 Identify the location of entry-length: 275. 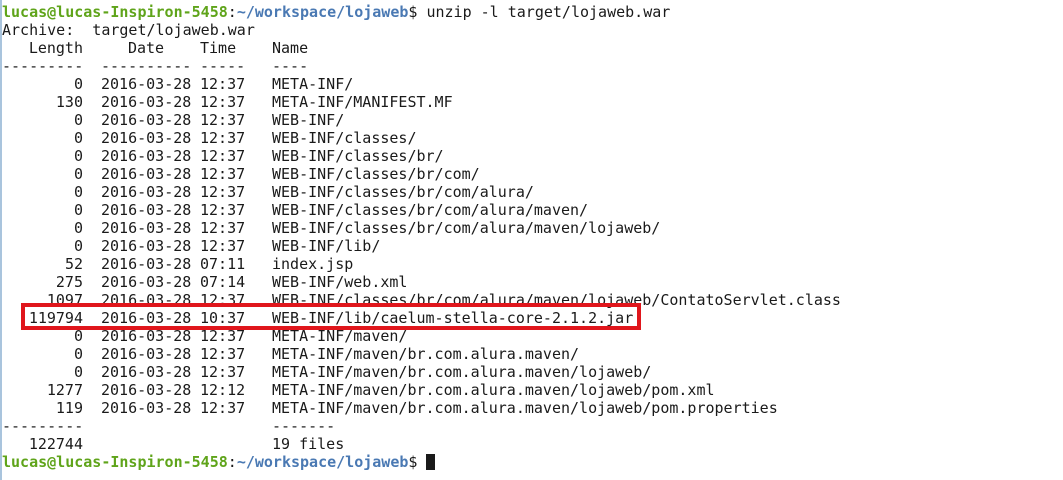
(69, 282).